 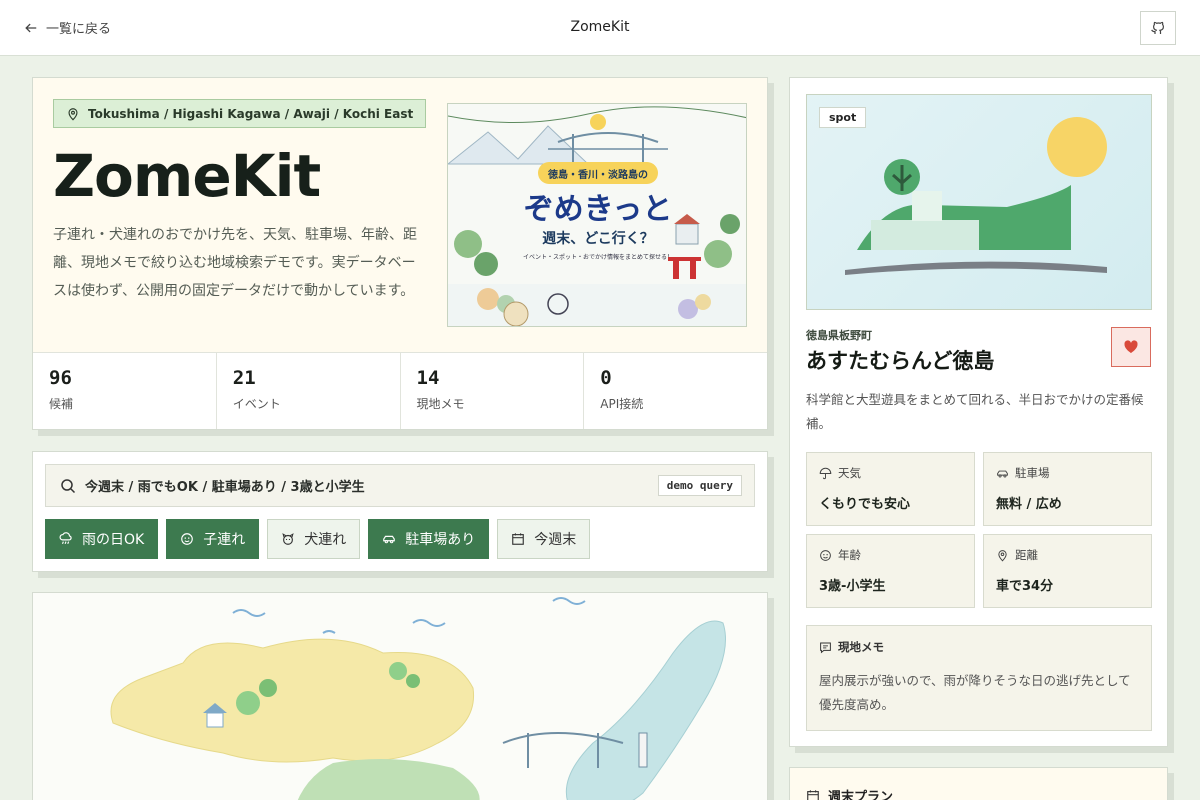 I want to click on chip-label: 駐車場あり, so click(x=440, y=540).